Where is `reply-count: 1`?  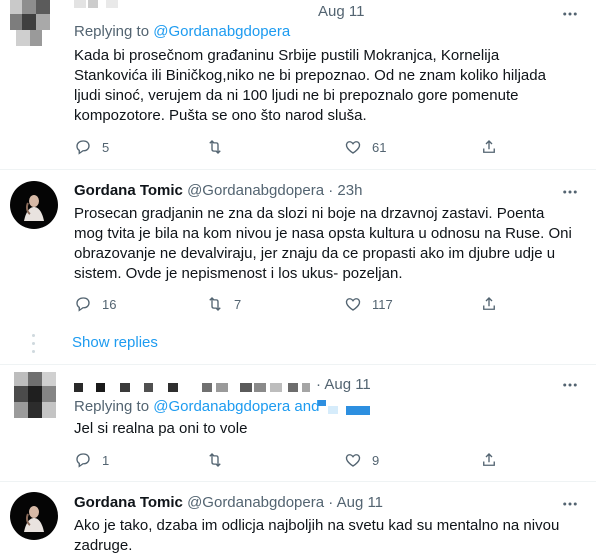
reply-count: 1 is located at coordinates (106, 460).